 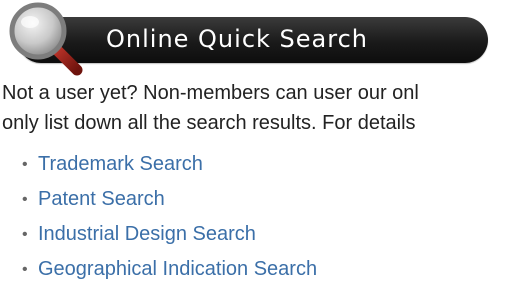 What do you see at coordinates (120, 164) in the screenshot?
I see `trademark-search-link: Trademark Search` at bounding box center [120, 164].